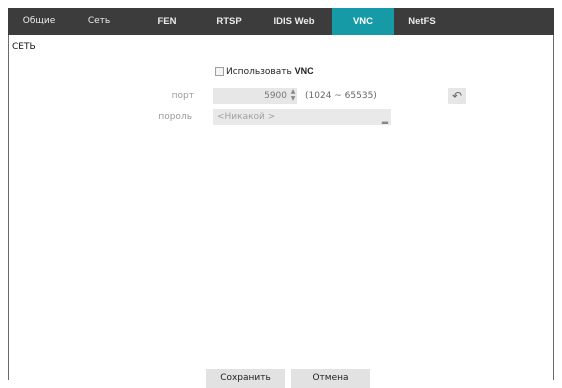 The height and width of the screenshot is (388, 562). I want to click on spin-up-icon: ▲, so click(293, 91).